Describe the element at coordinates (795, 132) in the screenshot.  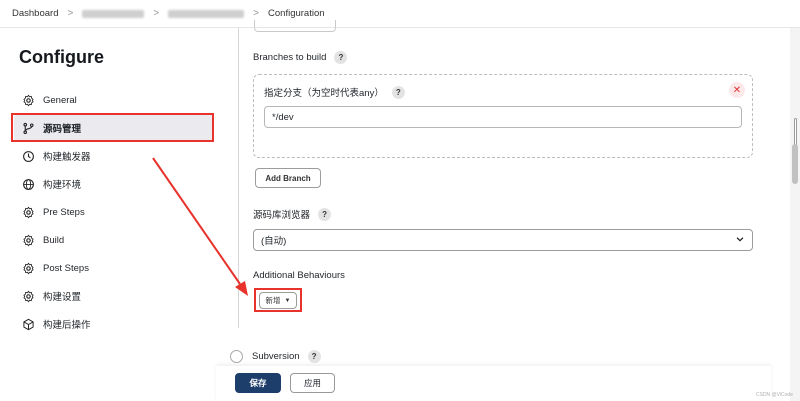
I see `scrollbar-marker` at that location.